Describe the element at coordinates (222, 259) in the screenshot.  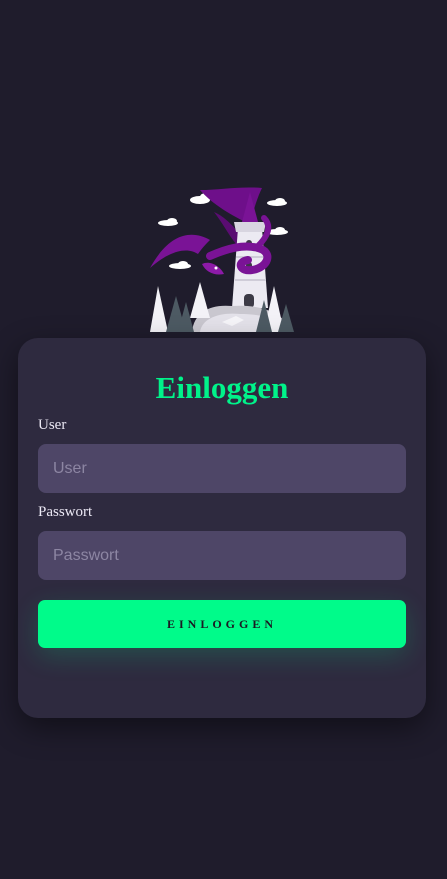
I see `dragon-tower-illustration` at that location.